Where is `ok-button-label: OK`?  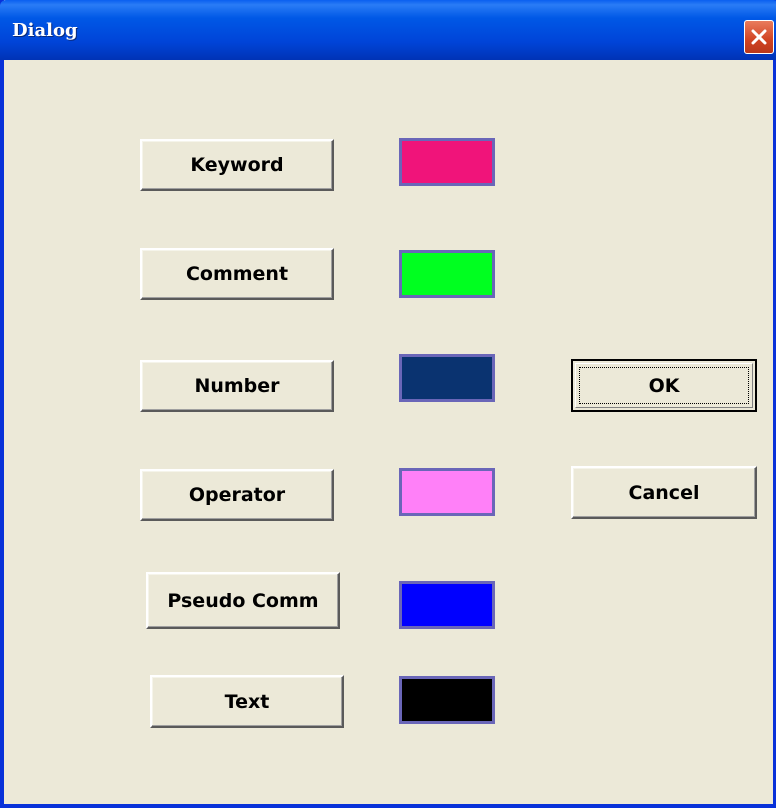
ok-button-label: OK is located at coordinates (664, 385).